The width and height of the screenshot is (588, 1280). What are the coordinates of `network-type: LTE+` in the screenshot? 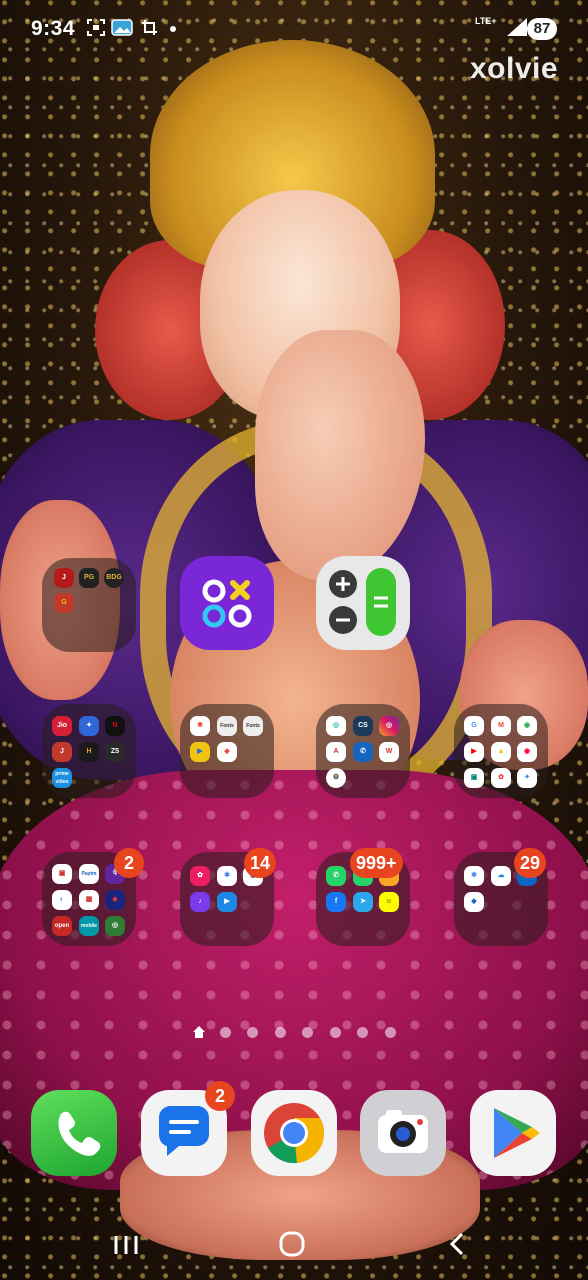 It's located at (486, 21).